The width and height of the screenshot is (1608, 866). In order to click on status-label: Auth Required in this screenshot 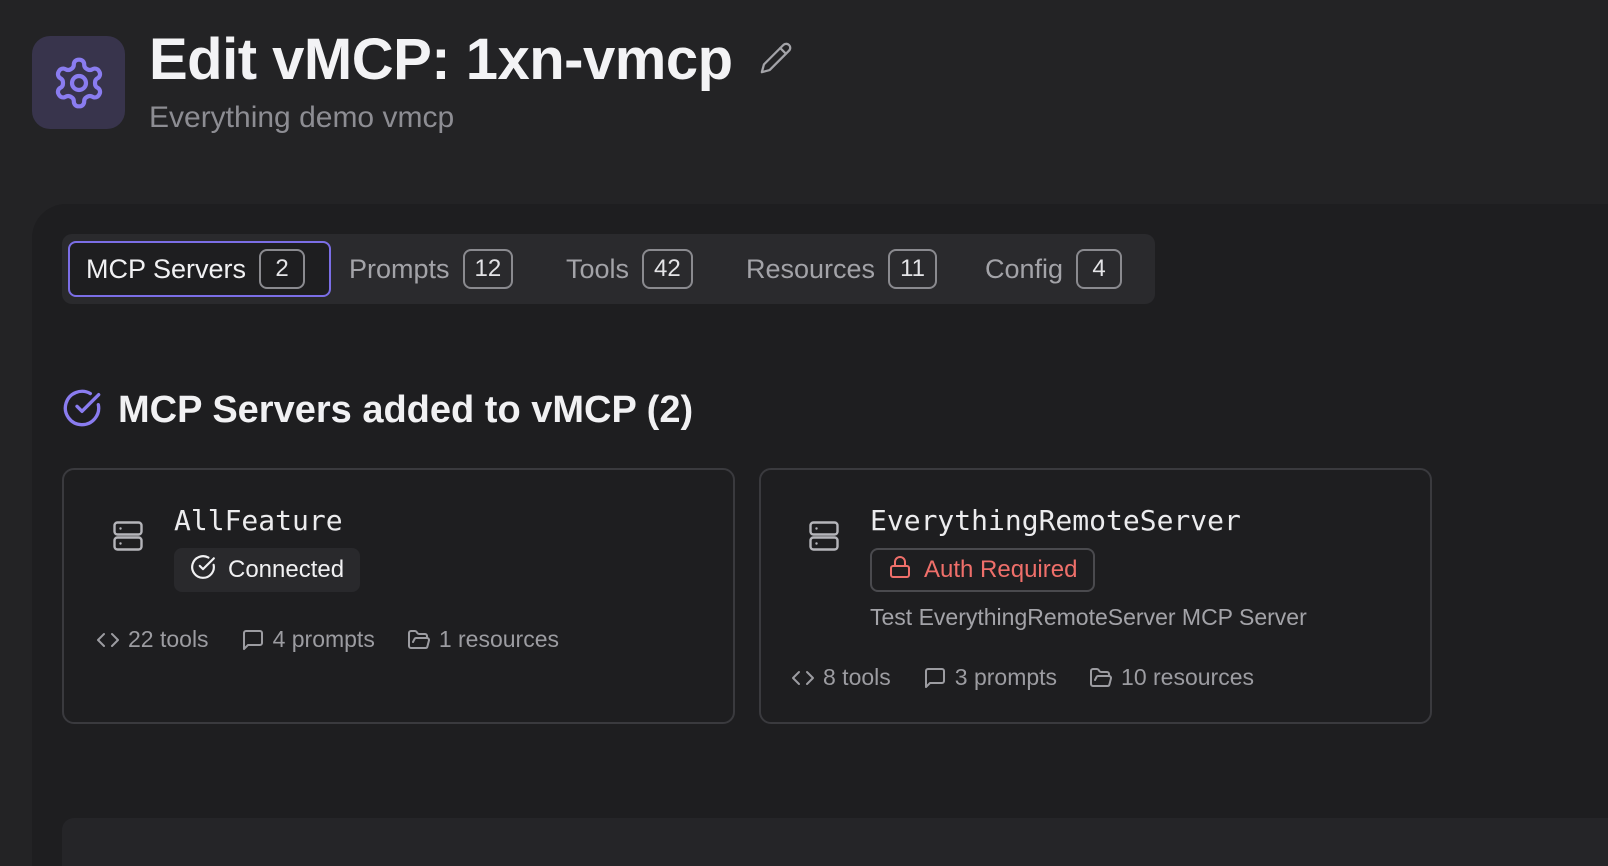, I will do `click(1001, 569)`.